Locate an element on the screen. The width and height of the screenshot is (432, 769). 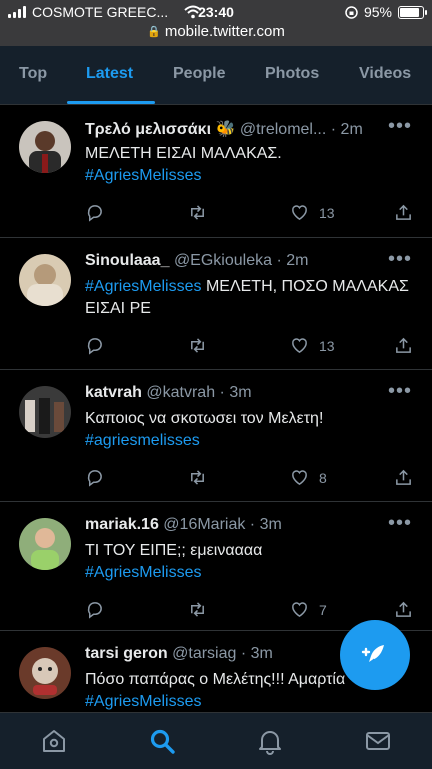
tweet-actions: 8 is located at coordinates (250, 480).